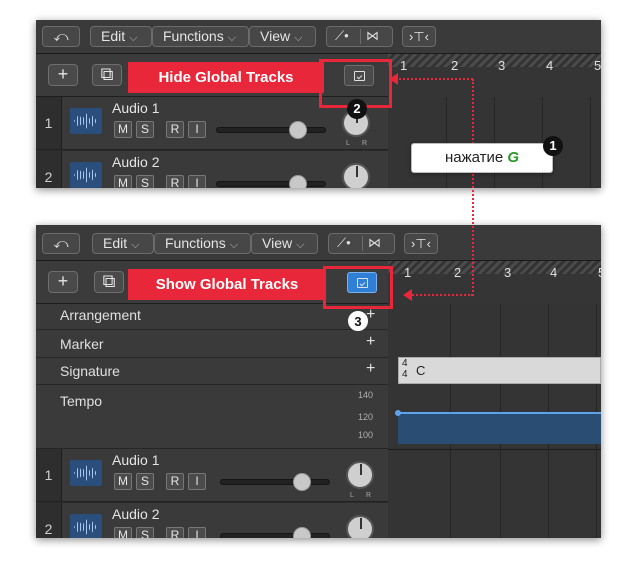  Describe the element at coordinates (458, 272) in the screenshot. I see `ruler-bar-number: 2` at that location.